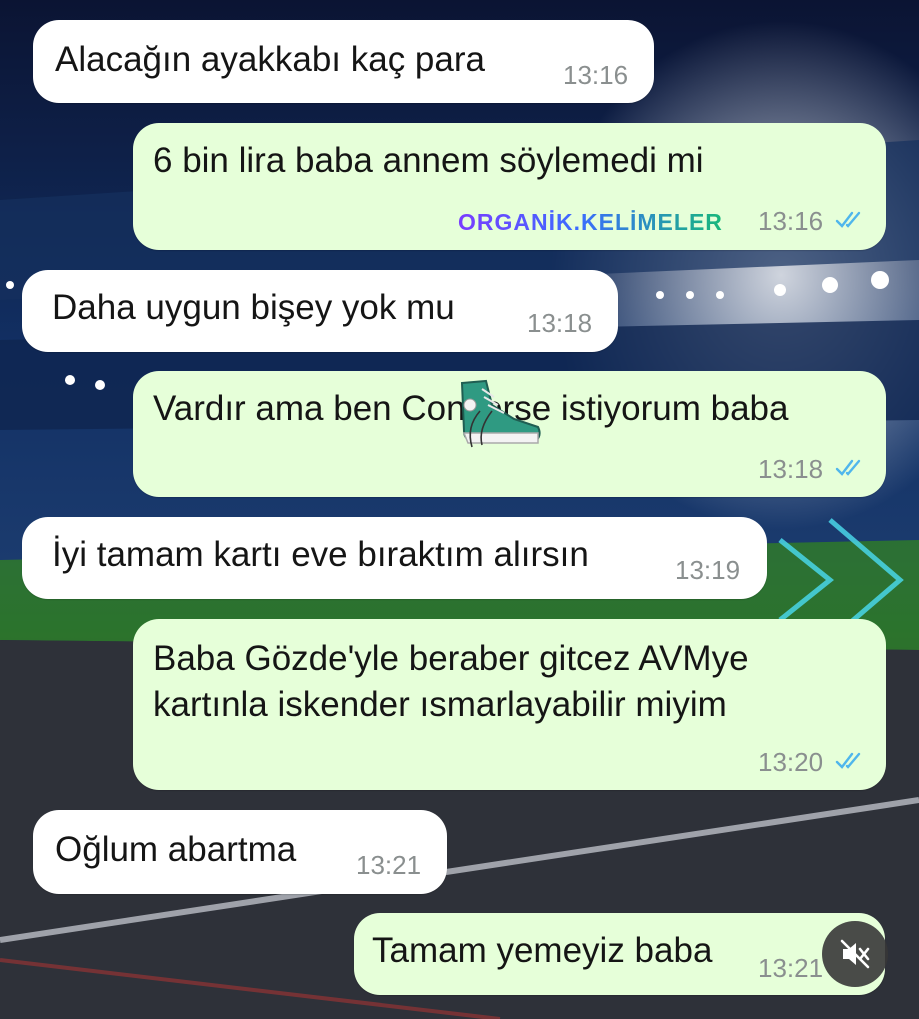 This screenshot has height=1019, width=919. I want to click on message-text: İyi tamam kartı eve bıraktım alırsın, so click(320, 554).